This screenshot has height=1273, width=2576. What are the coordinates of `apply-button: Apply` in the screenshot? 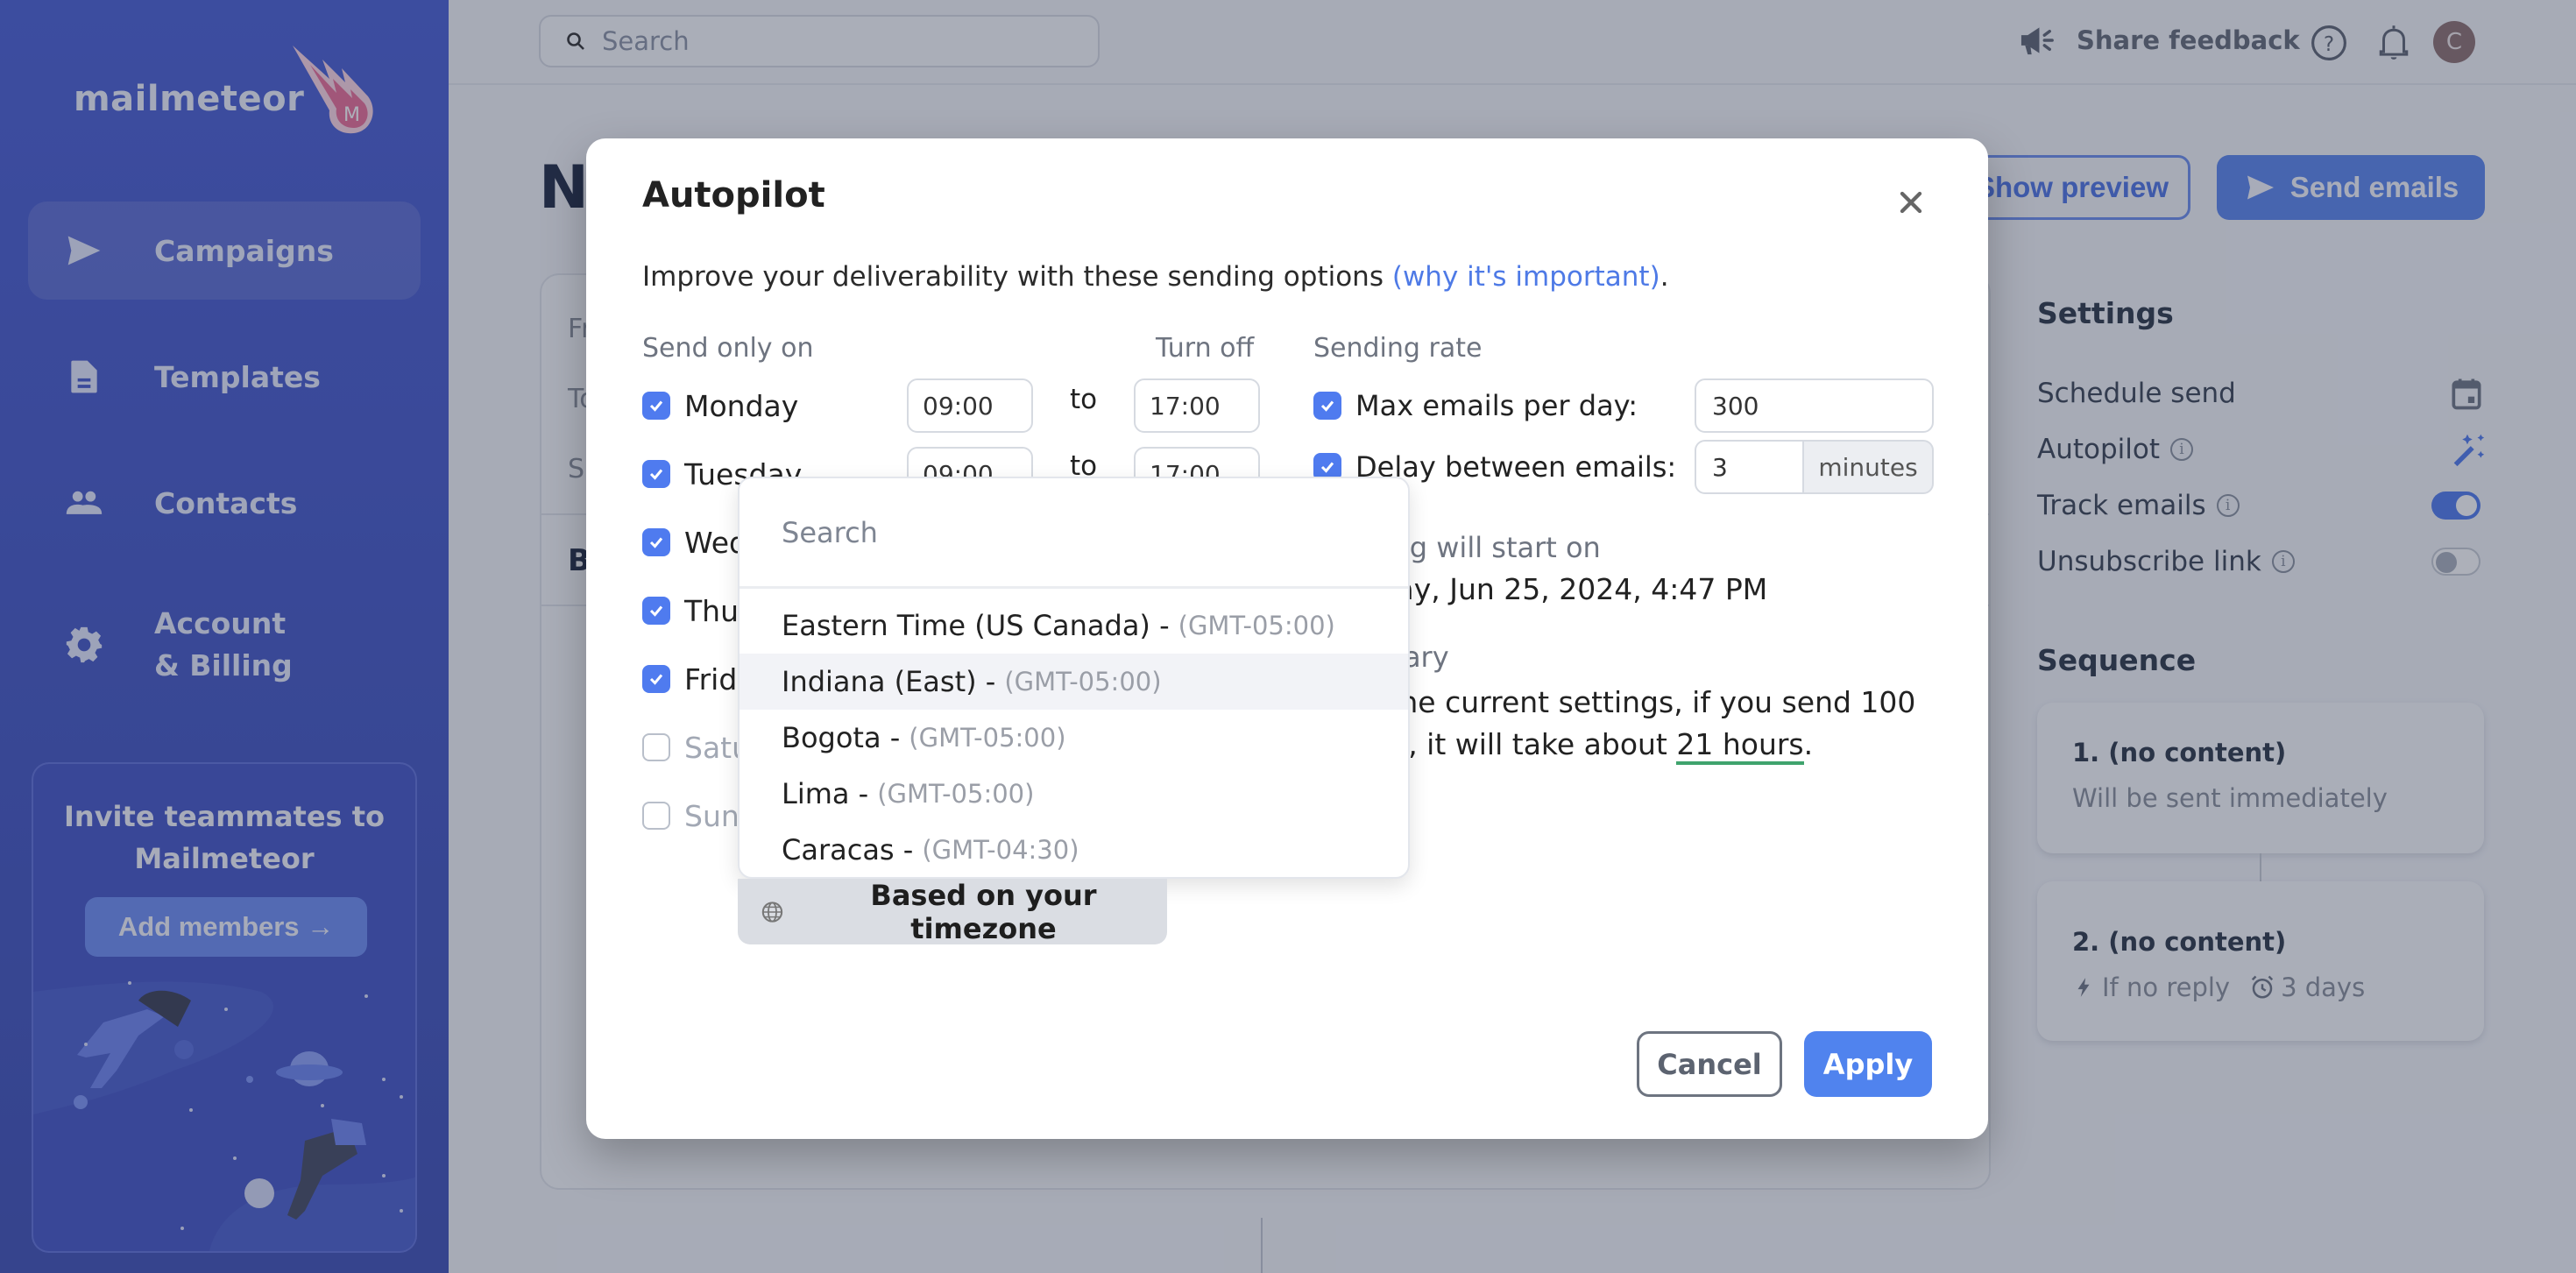 It's located at (1868, 1064).